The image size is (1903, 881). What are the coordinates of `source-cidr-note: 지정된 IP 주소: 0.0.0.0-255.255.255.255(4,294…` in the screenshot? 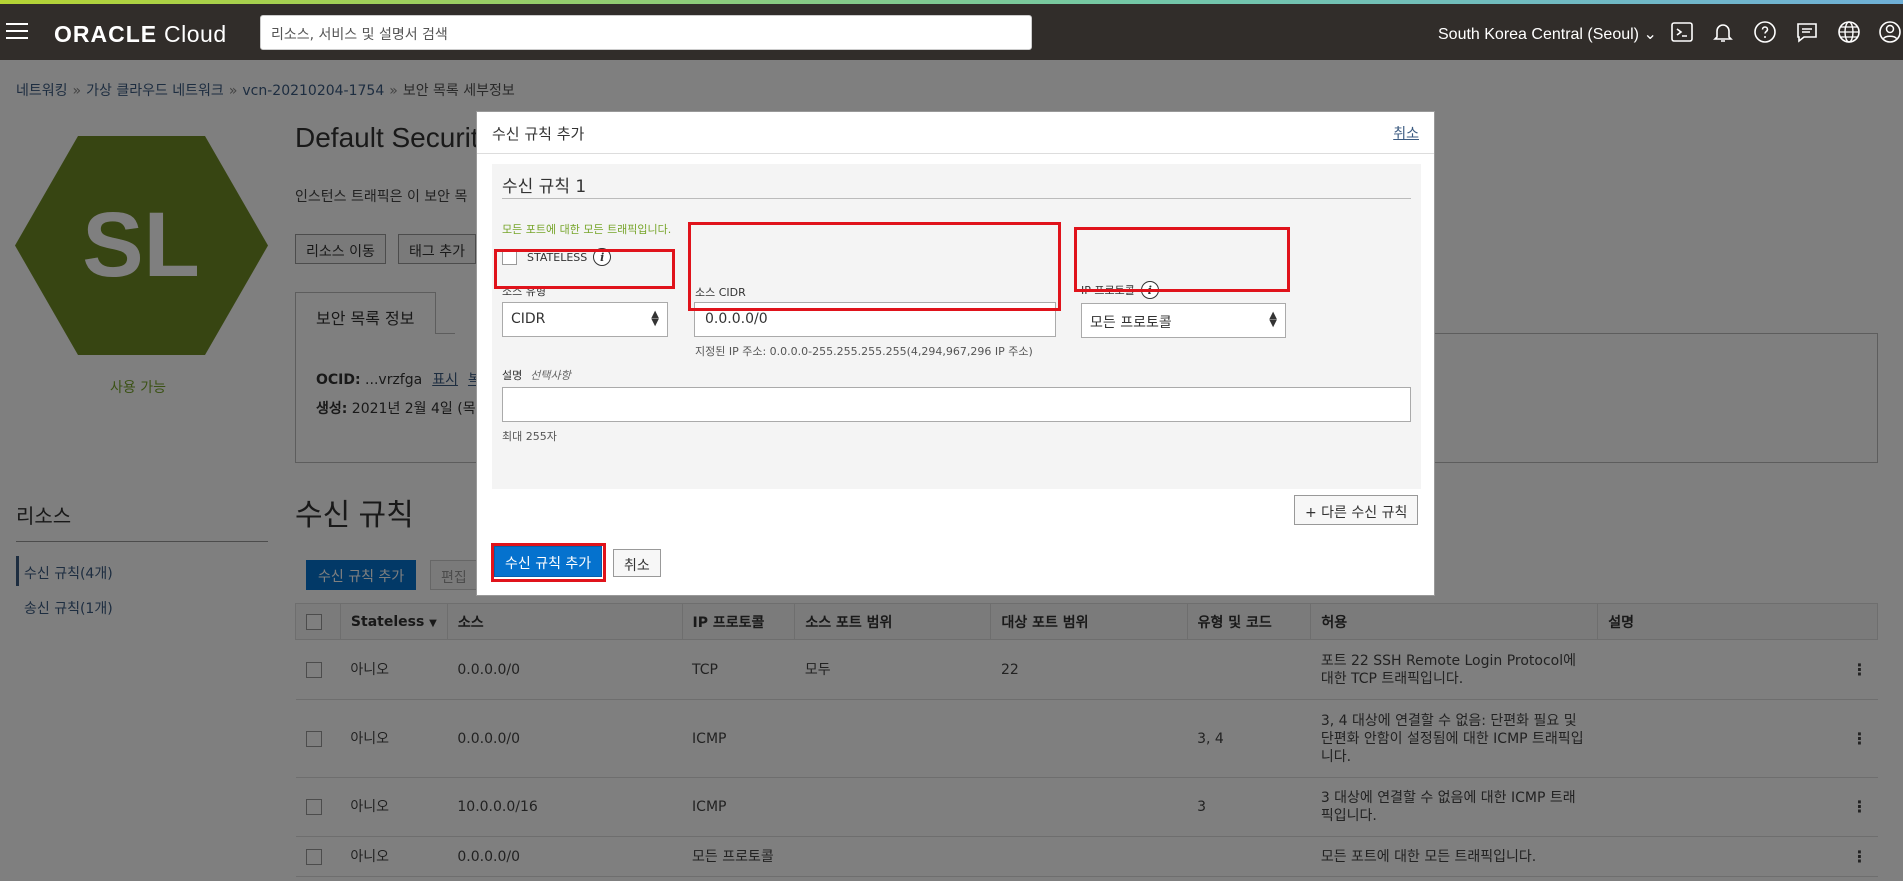 It's located at (864, 351).